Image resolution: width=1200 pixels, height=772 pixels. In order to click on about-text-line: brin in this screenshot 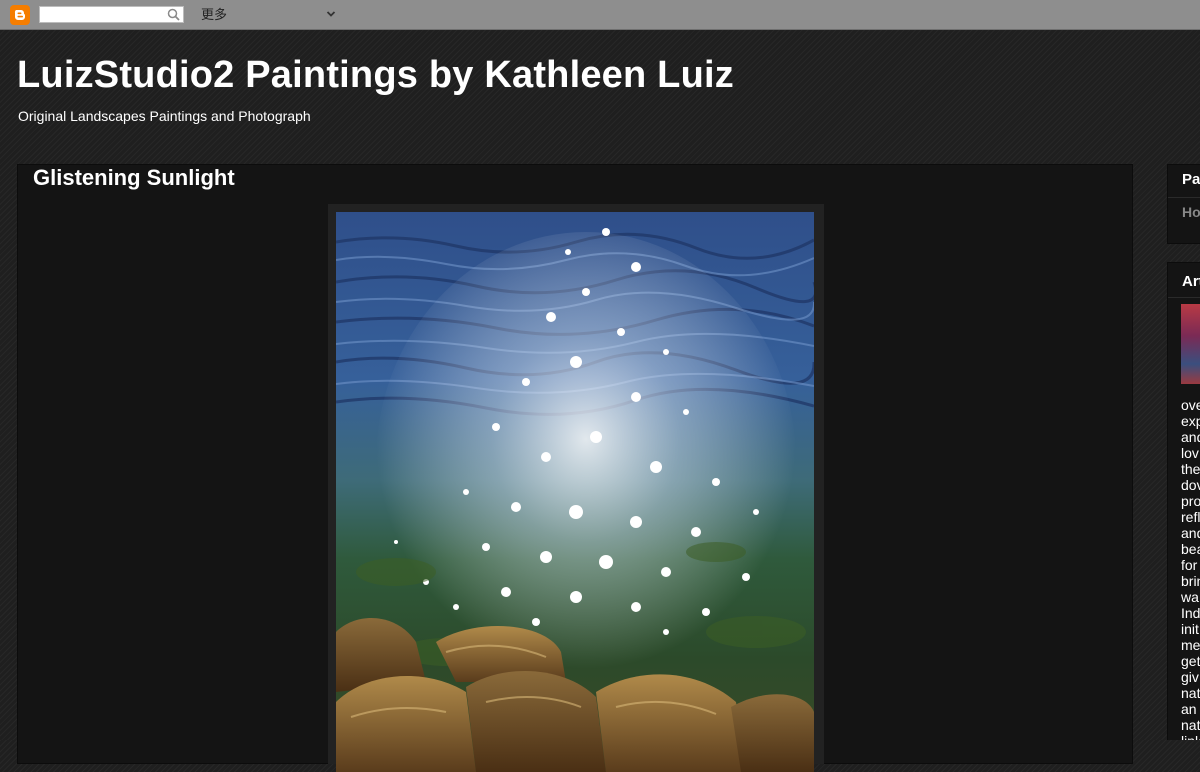, I will do `click(1190, 581)`.